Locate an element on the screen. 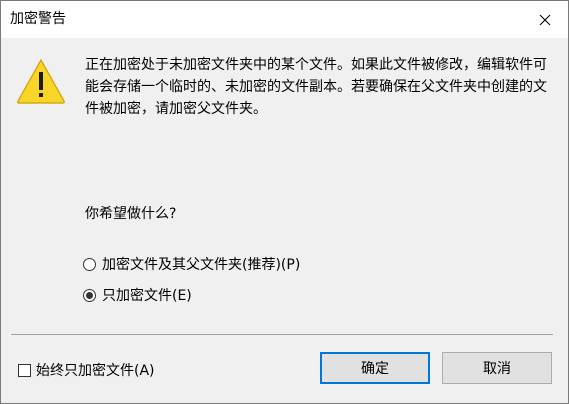 The width and height of the screenshot is (569, 404). separator-line is located at coordinates (282, 334).